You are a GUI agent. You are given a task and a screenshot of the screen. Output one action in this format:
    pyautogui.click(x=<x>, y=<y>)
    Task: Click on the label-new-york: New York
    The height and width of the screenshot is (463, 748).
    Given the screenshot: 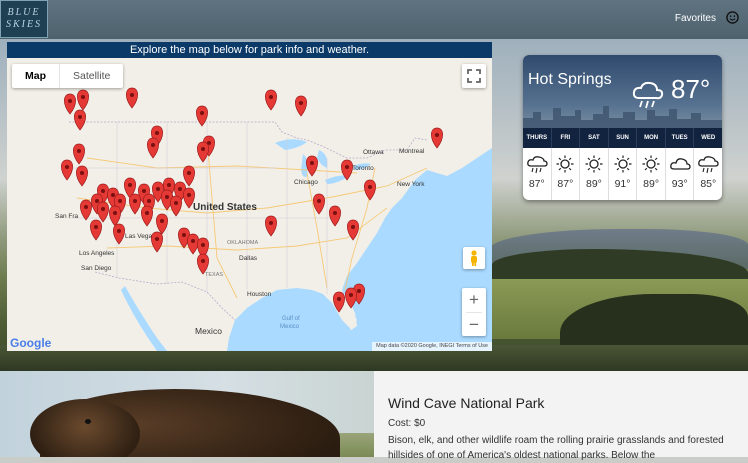 What is the action you would take?
    pyautogui.click(x=411, y=184)
    